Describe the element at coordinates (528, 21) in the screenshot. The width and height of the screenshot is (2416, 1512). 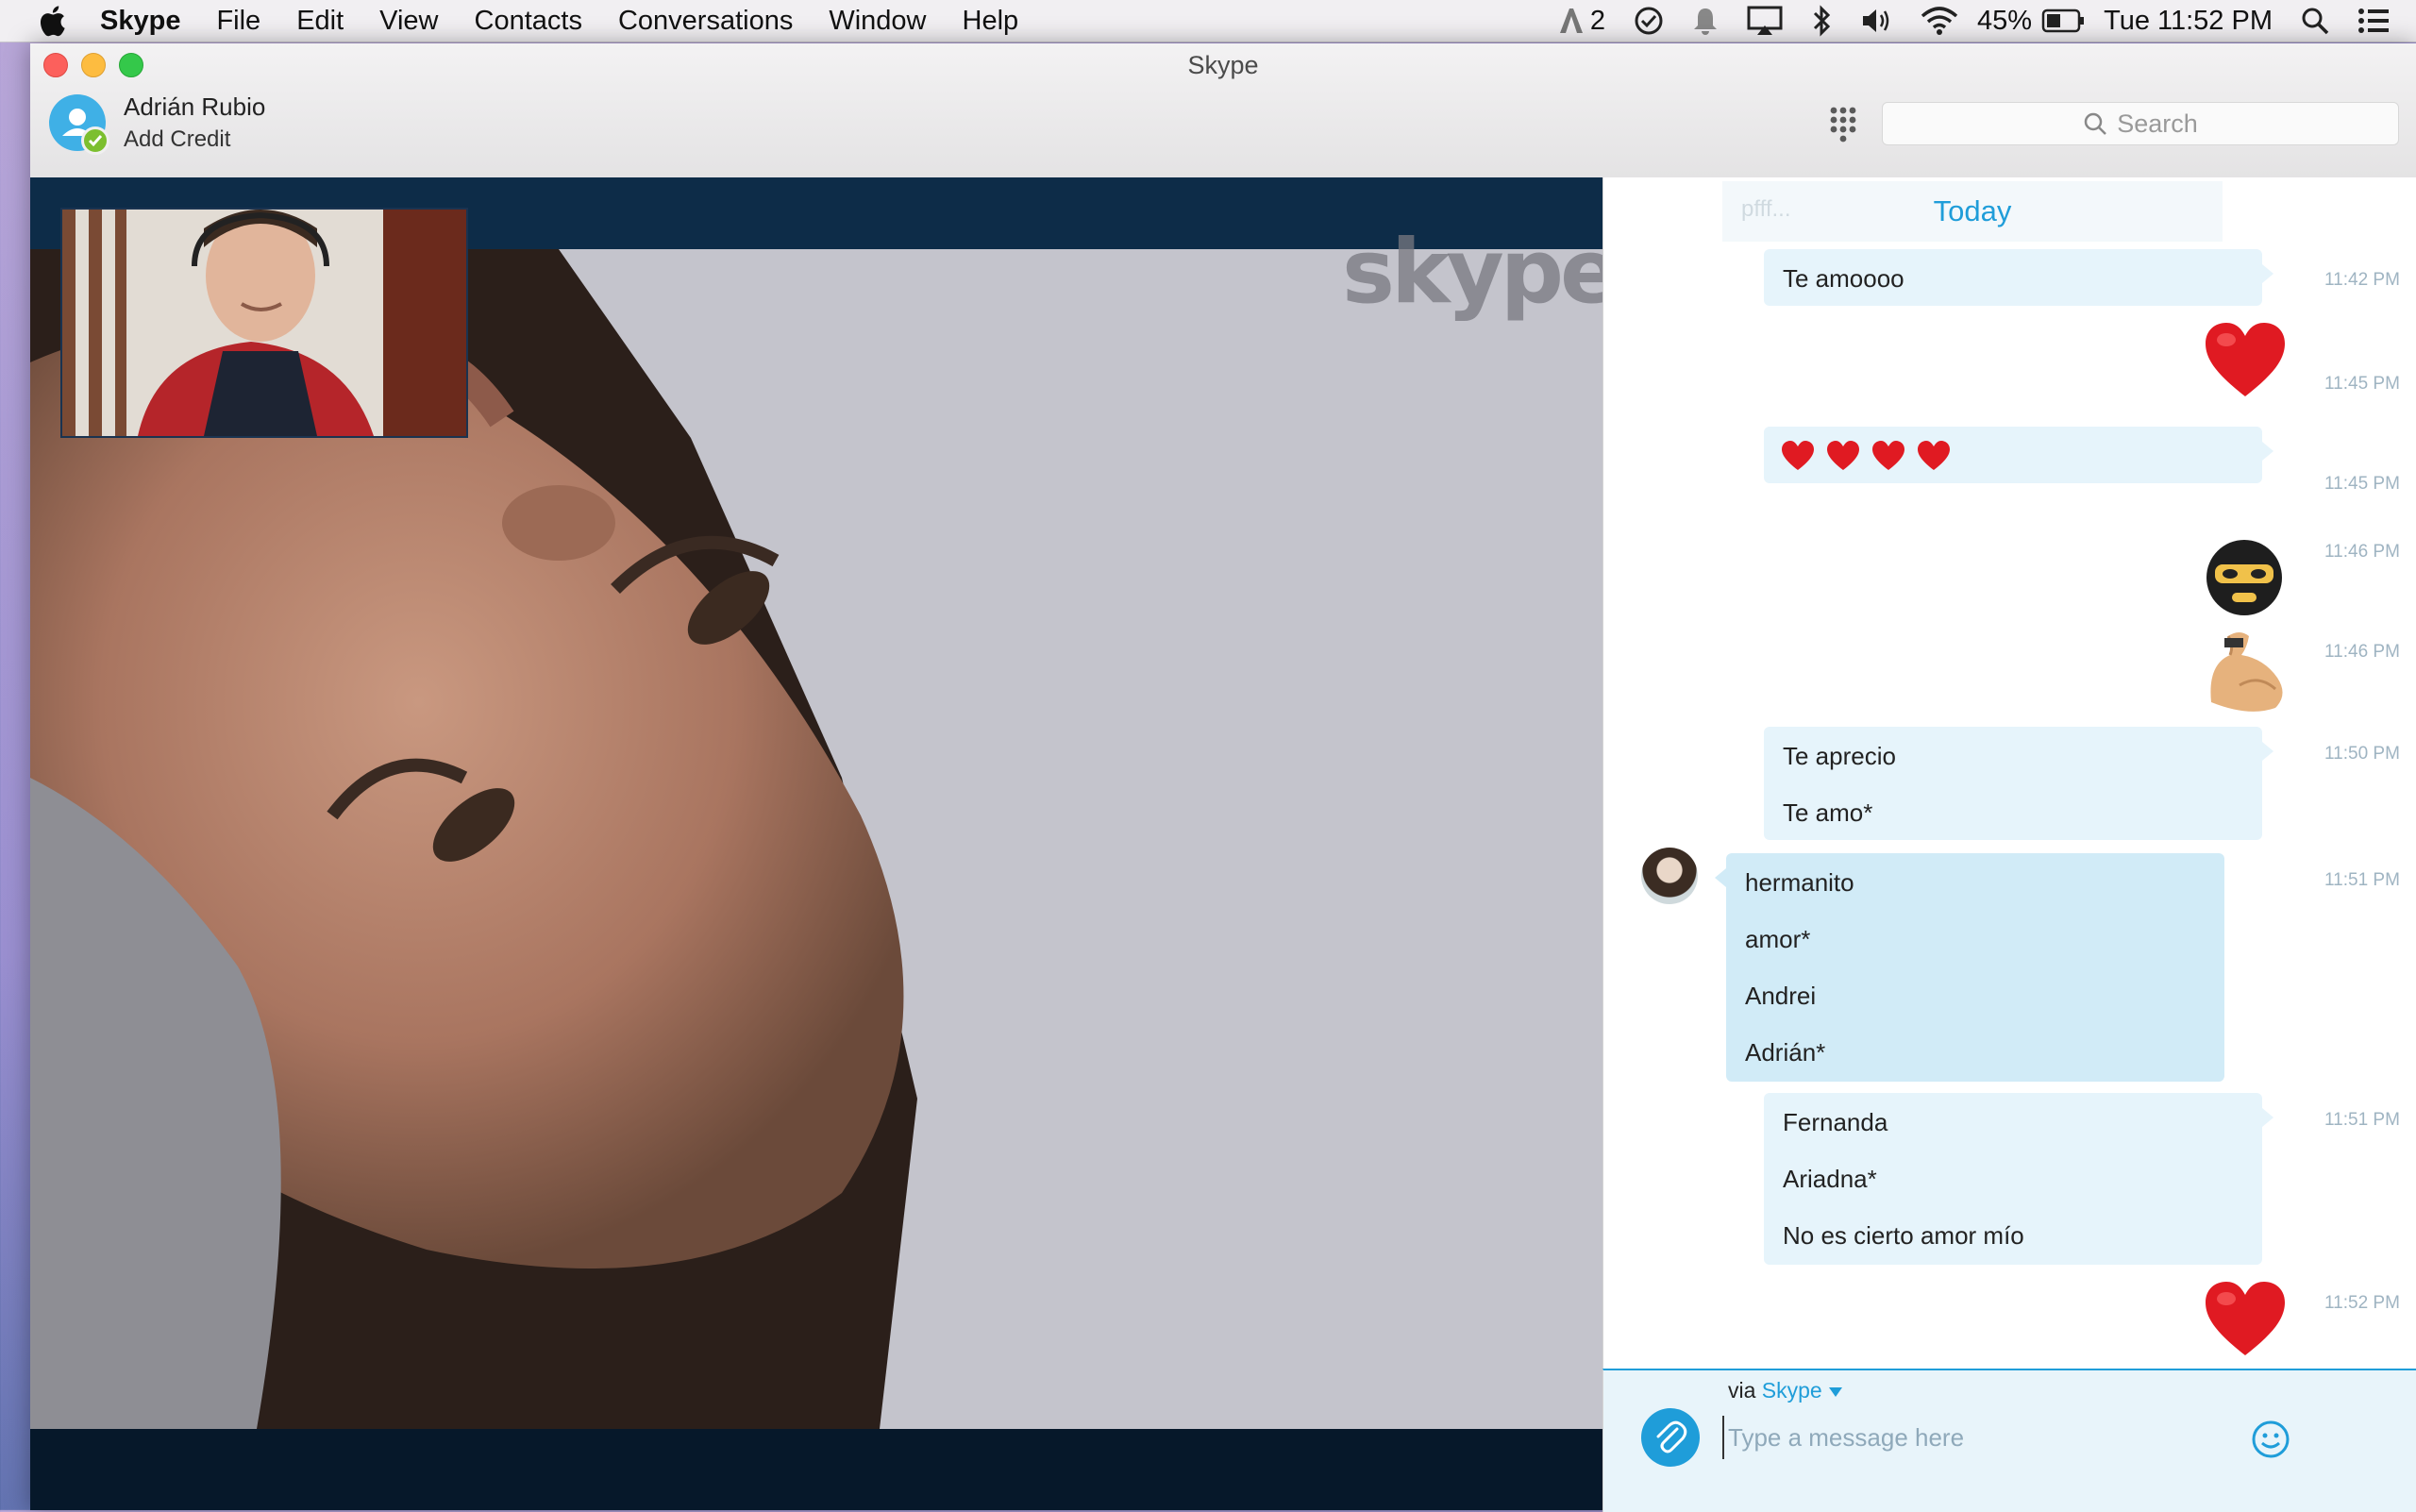
I see `menu-contacts: Contacts` at that location.